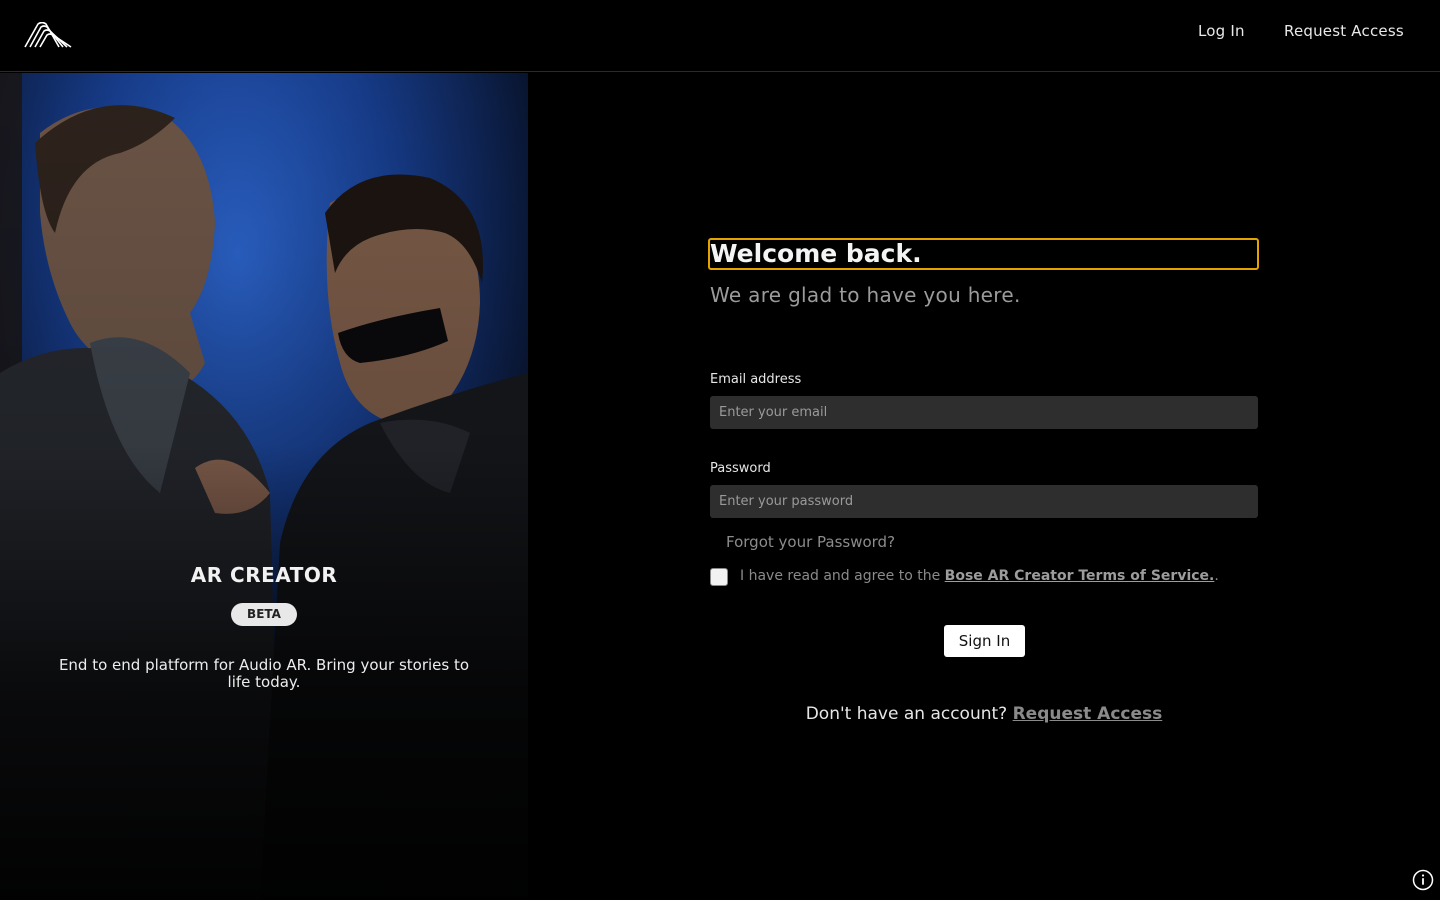 This screenshot has width=1440, height=900. I want to click on nav-login-link: Log In, so click(1221, 31).